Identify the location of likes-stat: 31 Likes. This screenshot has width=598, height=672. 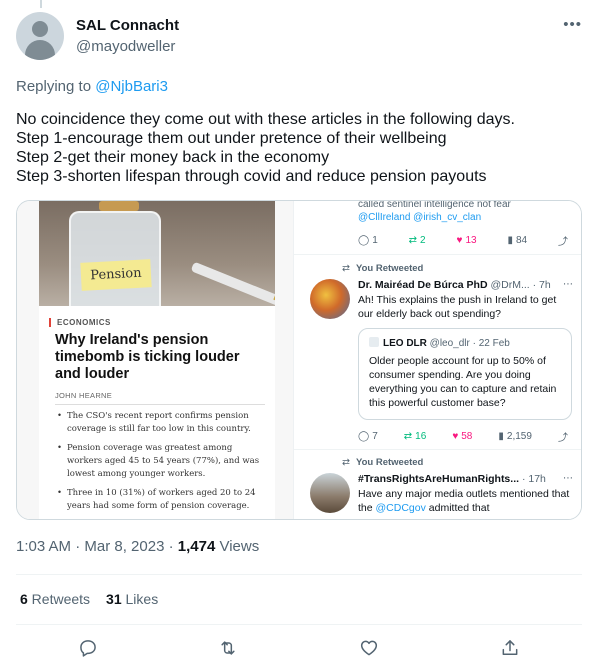
(132, 599).